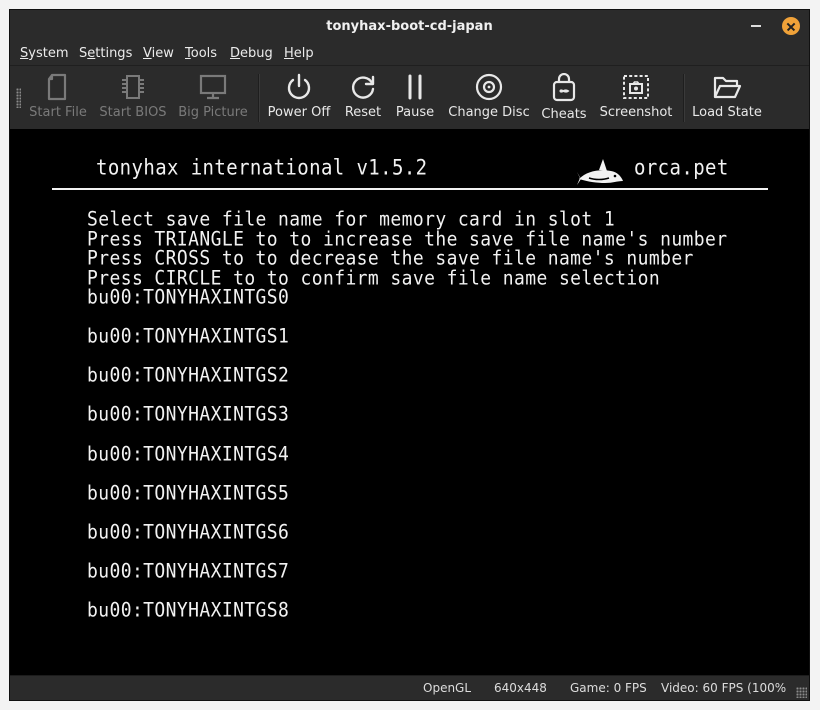 This screenshot has width=820, height=710. I want to click on toolbar-grip-handle, so click(18, 98).